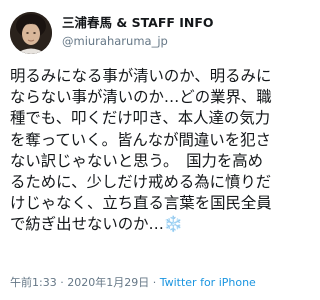  What do you see at coordinates (168, 41) in the screenshot?
I see `user-handle: @miuraharuma_jp` at bounding box center [168, 41].